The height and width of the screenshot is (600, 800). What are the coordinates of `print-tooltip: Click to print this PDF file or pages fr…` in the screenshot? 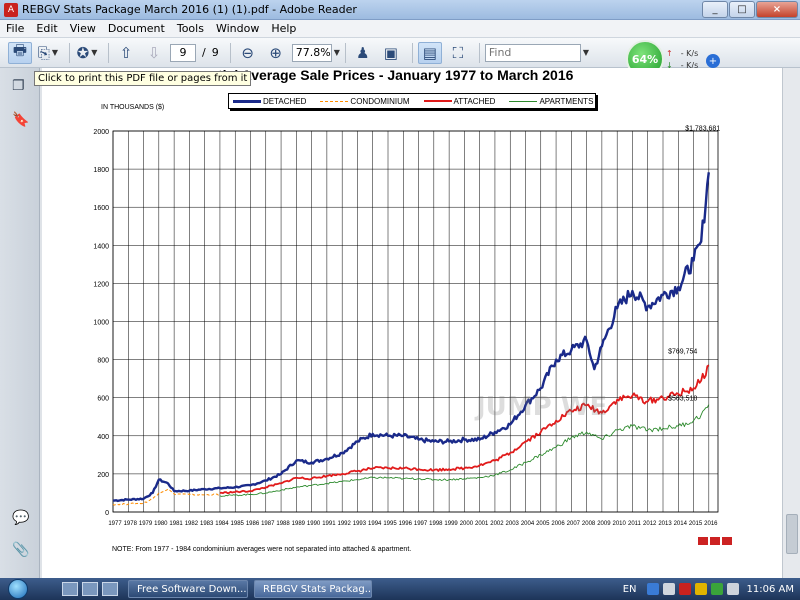 It's located at (143, 78).